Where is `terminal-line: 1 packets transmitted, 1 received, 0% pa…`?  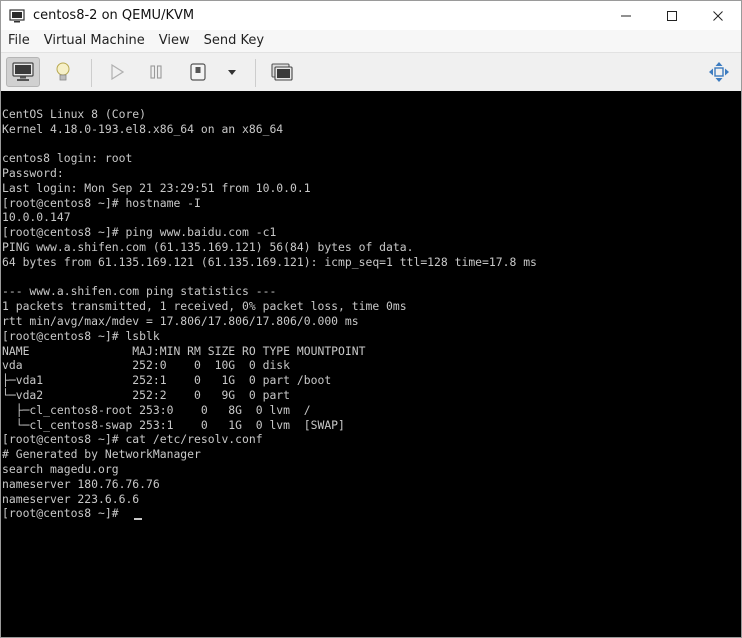 terminal-line: 1 packets transmitted, 1 received, 0% pa… is located at coordinates (204, 306).